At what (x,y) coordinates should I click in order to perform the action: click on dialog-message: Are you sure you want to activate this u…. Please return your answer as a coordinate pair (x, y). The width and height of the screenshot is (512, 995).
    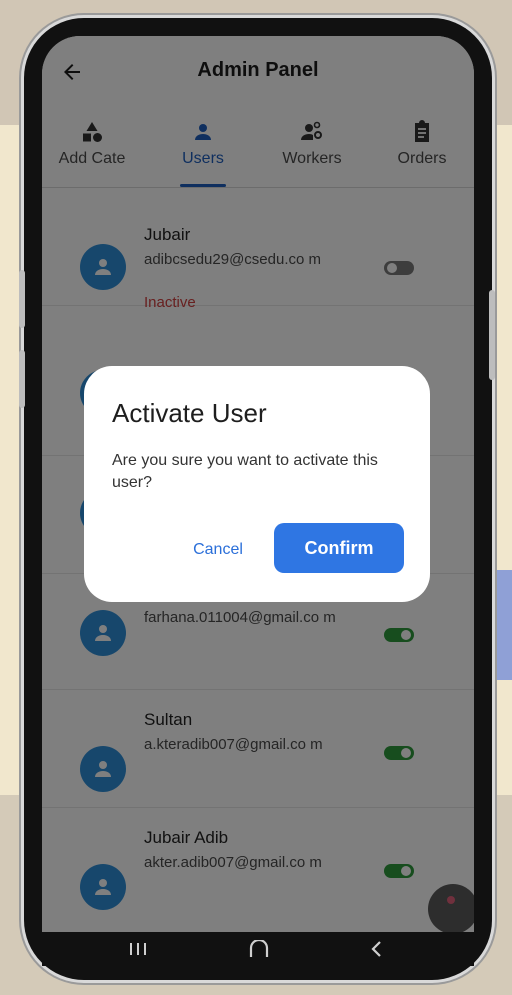
    Looking at the image, I should click on (245, 471).